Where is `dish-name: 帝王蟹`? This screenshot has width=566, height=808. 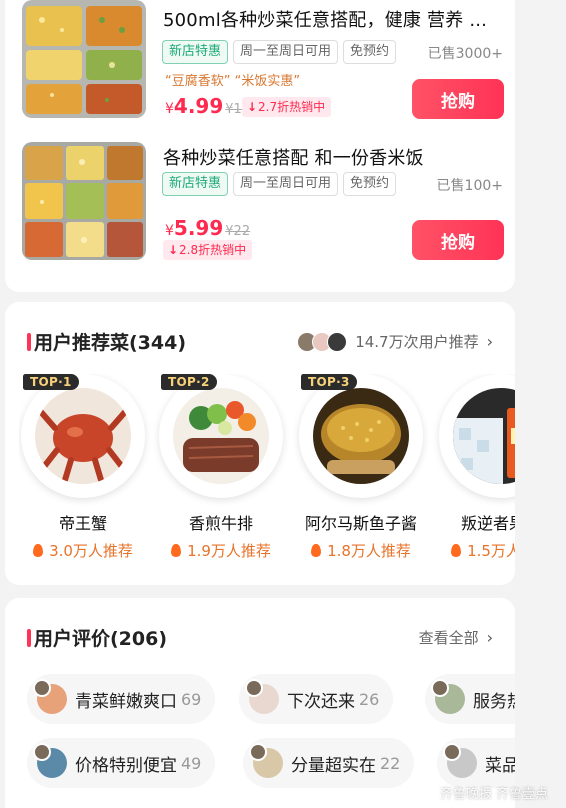 dish-name: 帝王蟹 is located at coordinates (82, 523).